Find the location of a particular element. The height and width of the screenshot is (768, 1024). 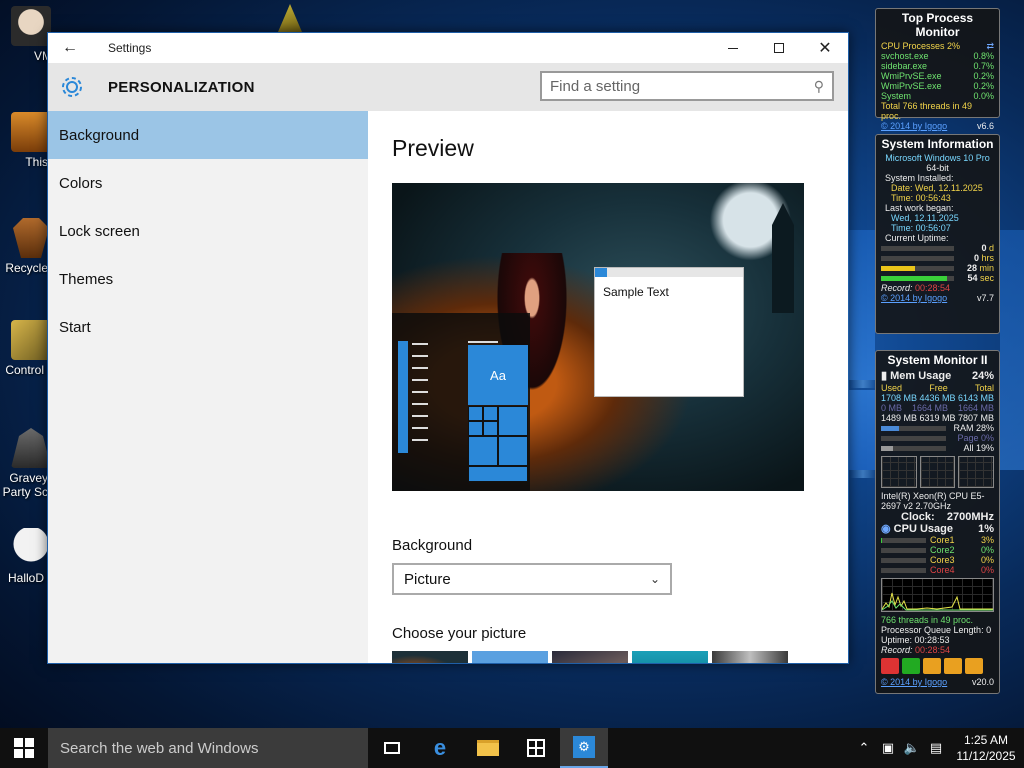

close-button: ✕ is located at coordinates (825, 48).